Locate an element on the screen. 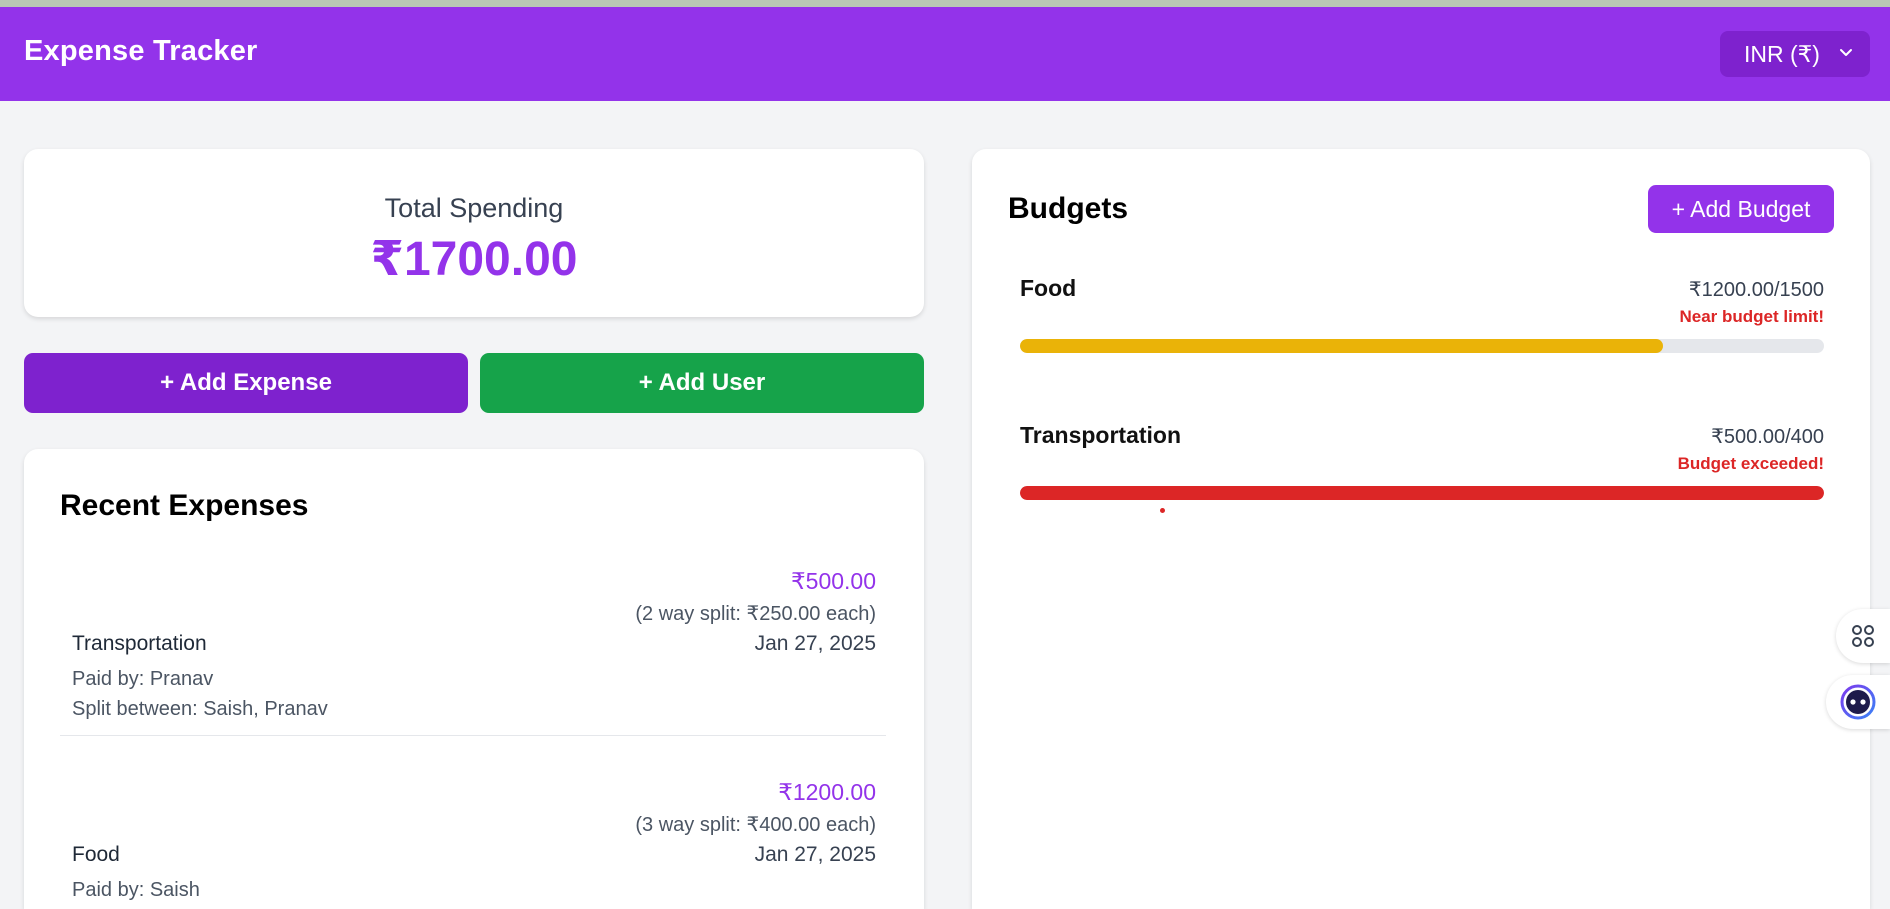 The image size is (1890, 909). expense-paid-by: Paid by: Pranav is located at coordinates (143, 679).